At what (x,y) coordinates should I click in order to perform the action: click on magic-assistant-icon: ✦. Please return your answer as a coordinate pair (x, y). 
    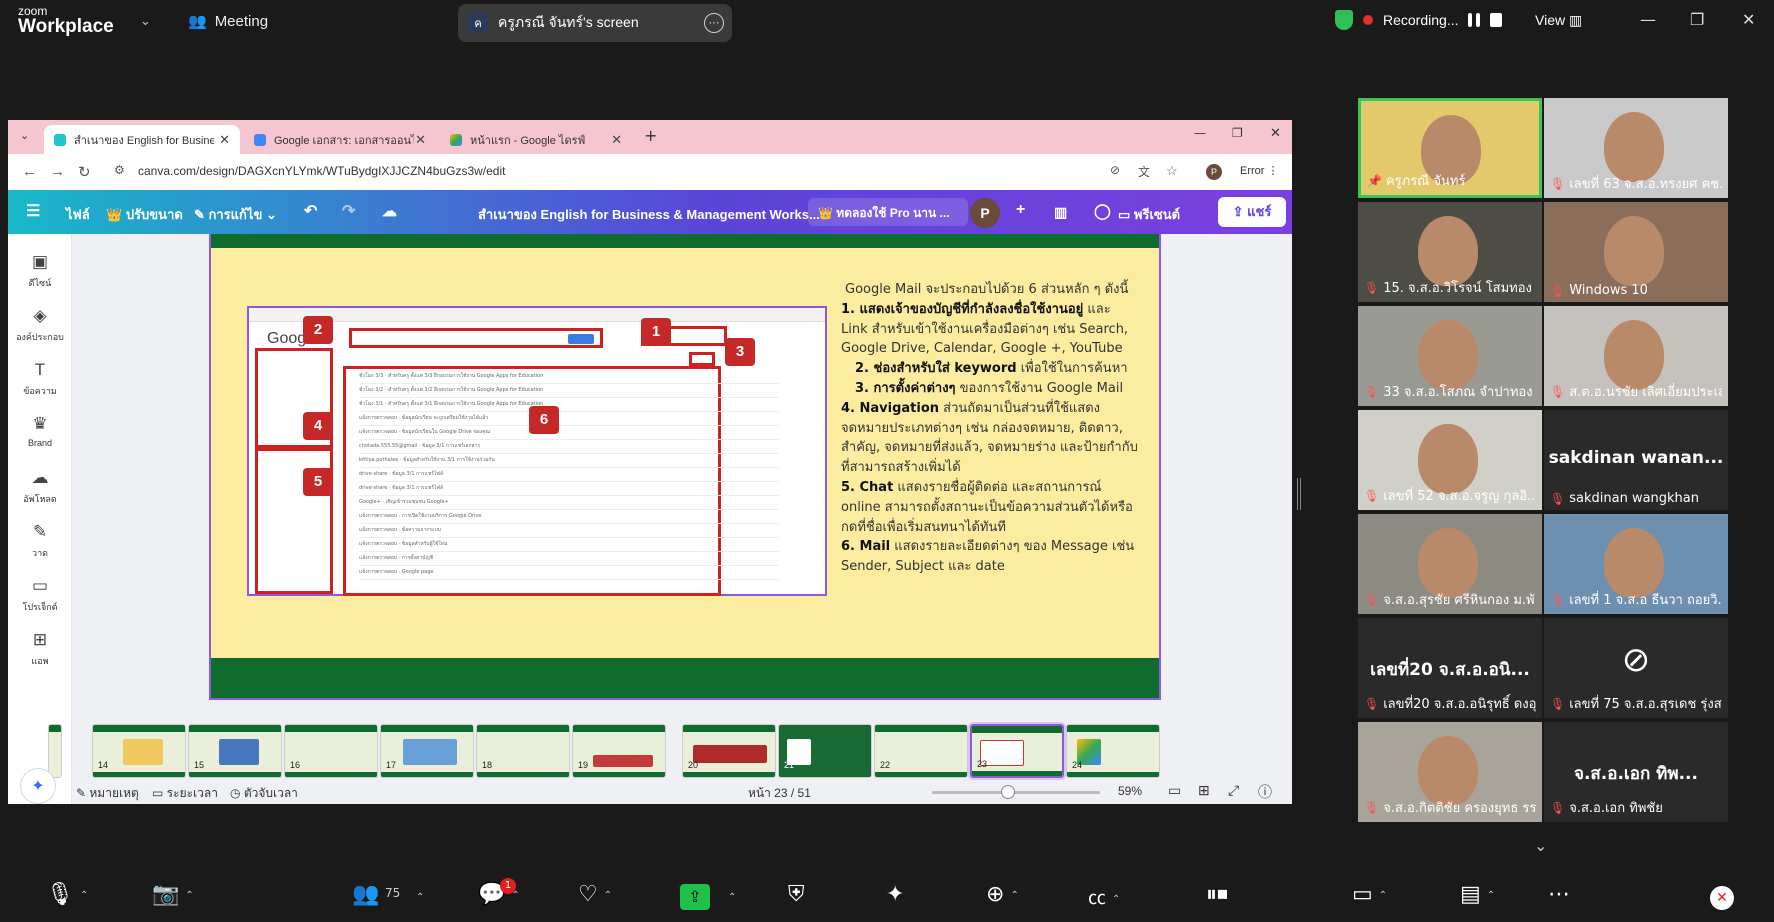
    Looking at the image, I should click on (38, 786).